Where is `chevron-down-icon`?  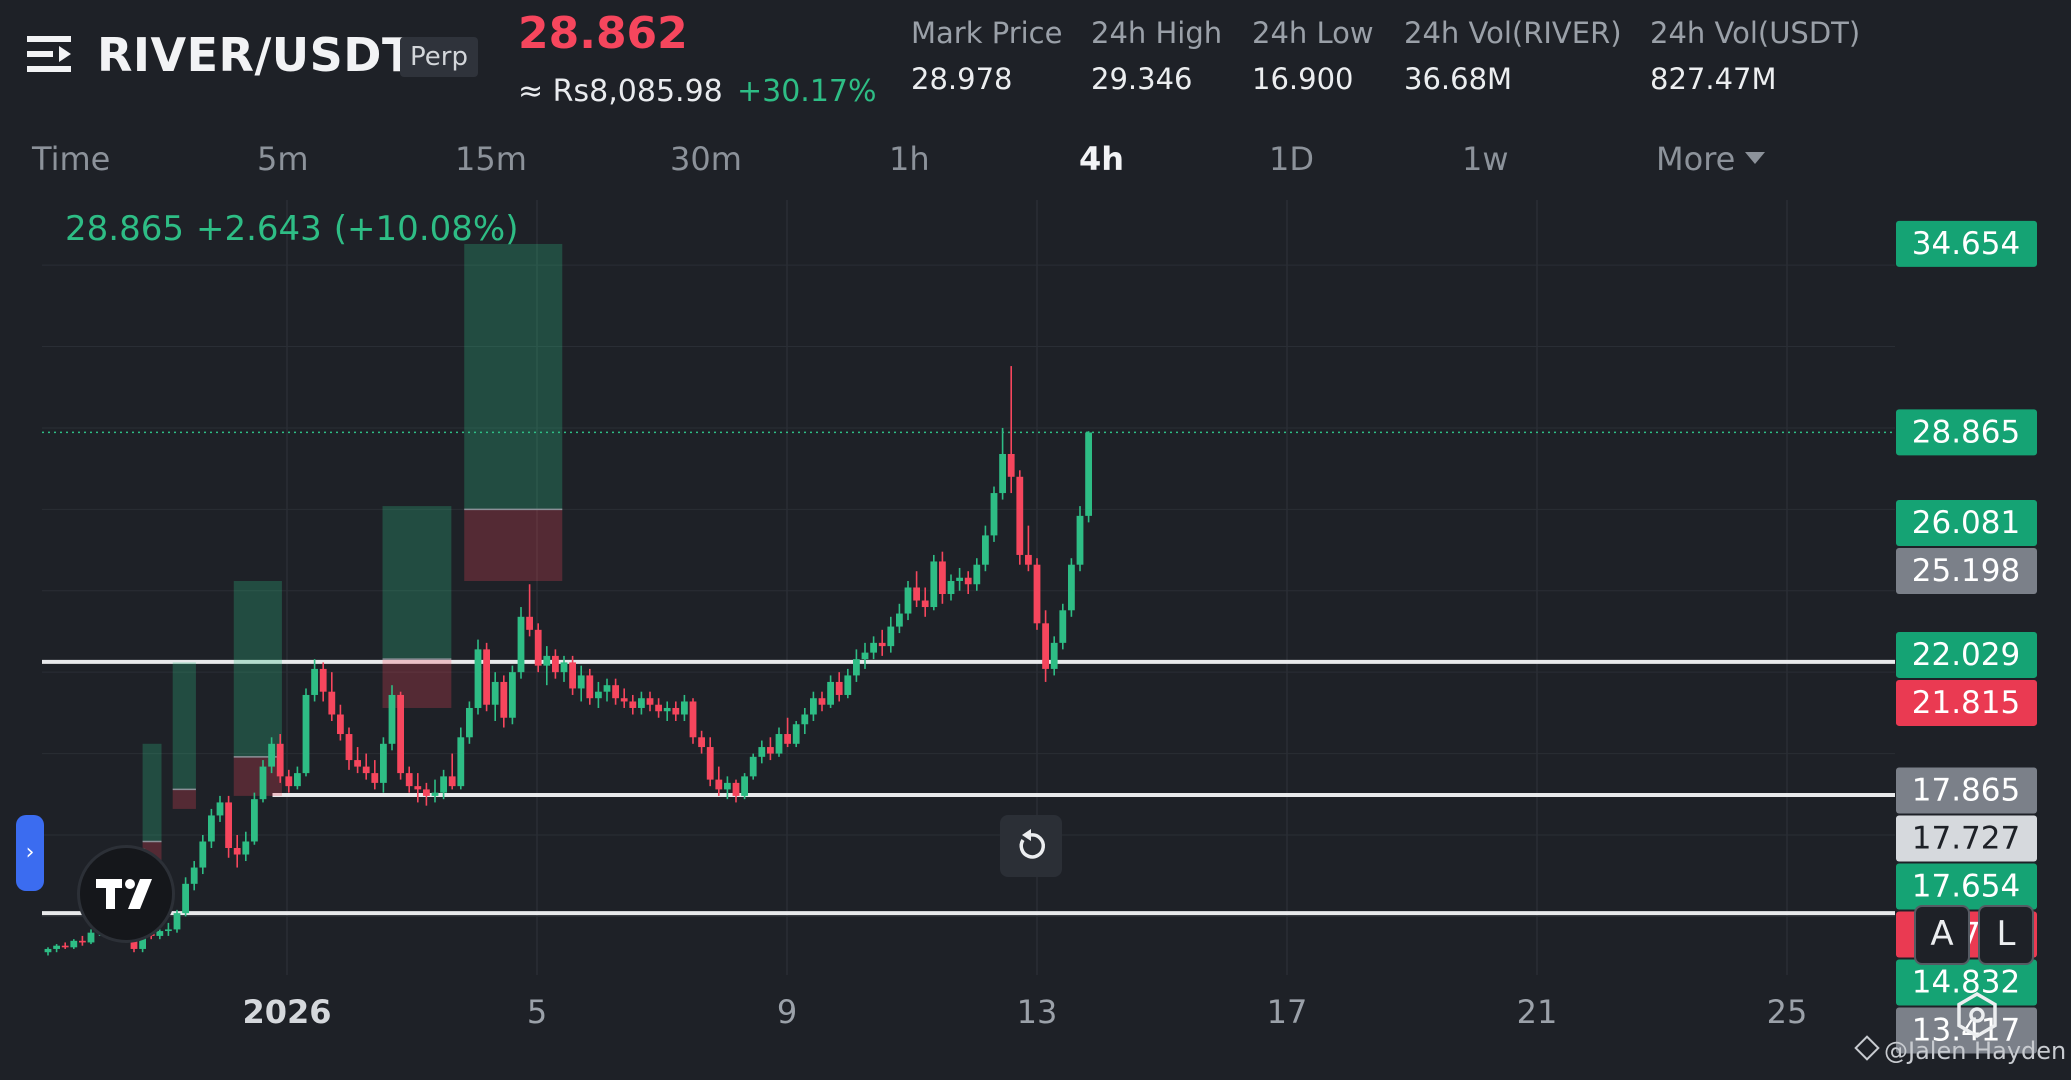 chevron-down-icon is located at coordinates (1755, 158).